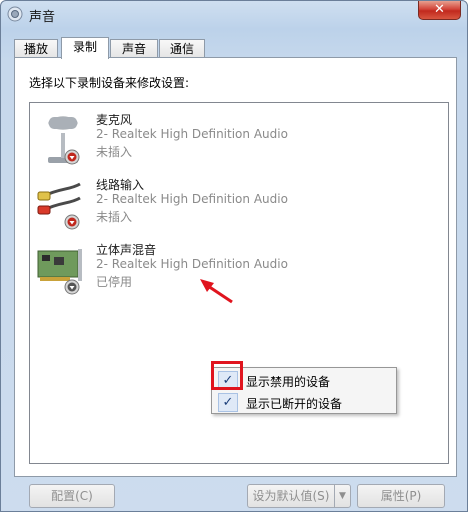 The image size is (468, 512). What do you see at coordinates (42, 17) in the screenshot?
I see `window-title: 声音` at bounding box center [42, 17].